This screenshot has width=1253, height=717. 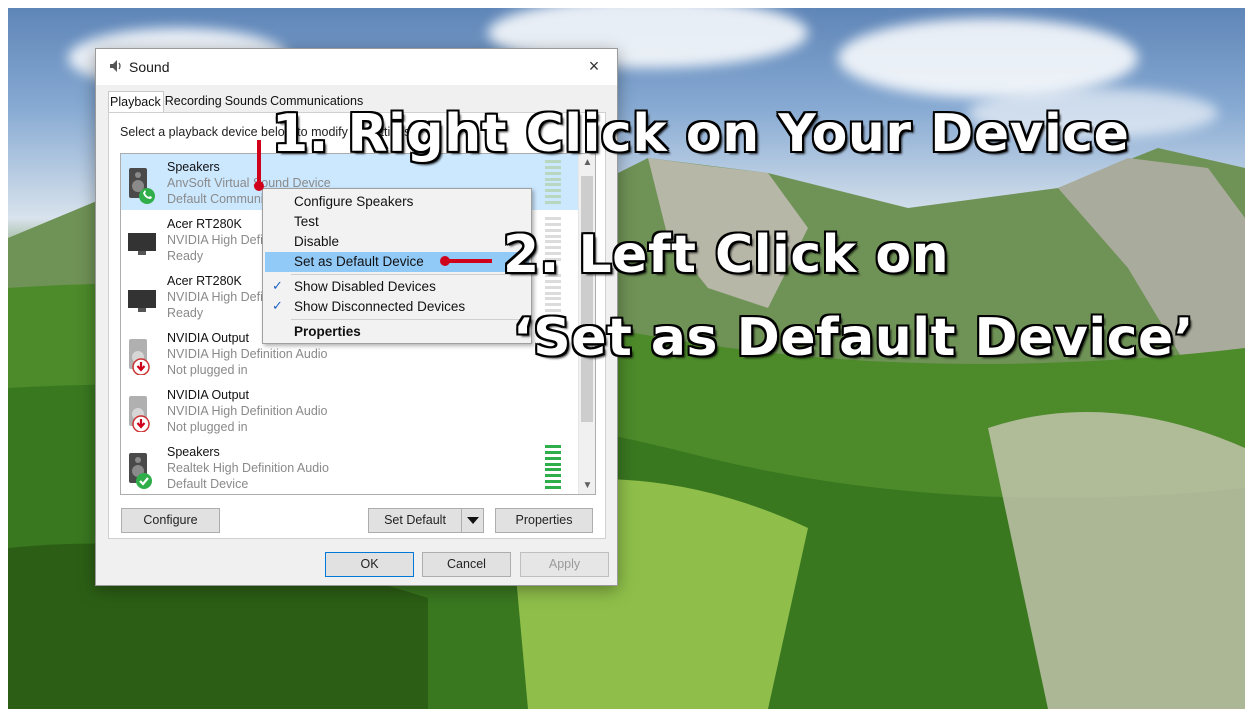 I want to click on step2-annotation-line2: ‘Set as Default Device’, so click(x=854, y=338).